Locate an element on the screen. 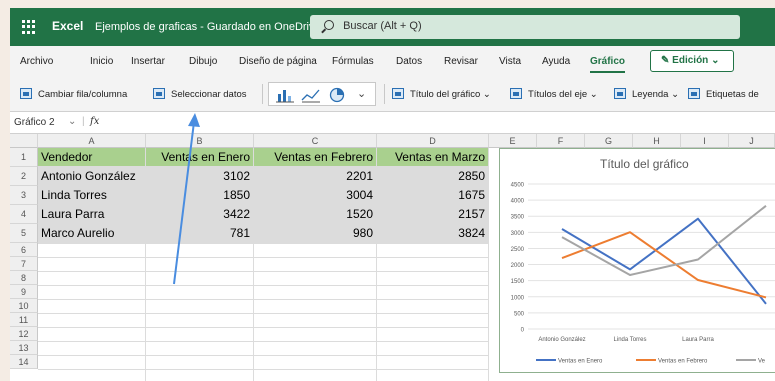  row-header: 1 is located at coordinates (24, 157).